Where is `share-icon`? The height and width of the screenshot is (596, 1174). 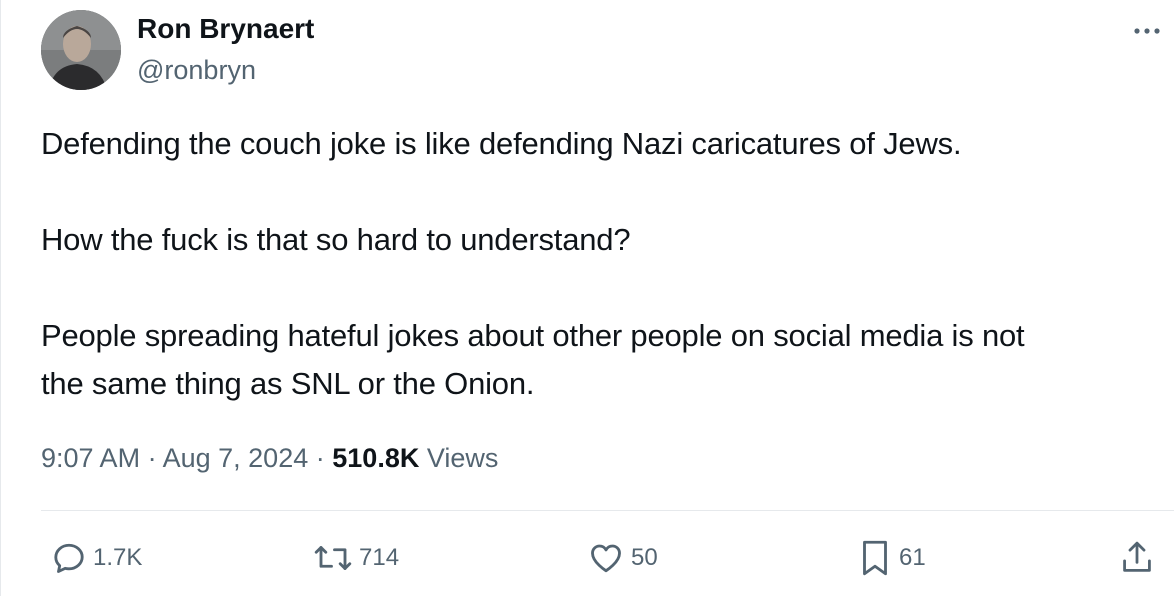 share-icon is located at coordinates (1137, 556).